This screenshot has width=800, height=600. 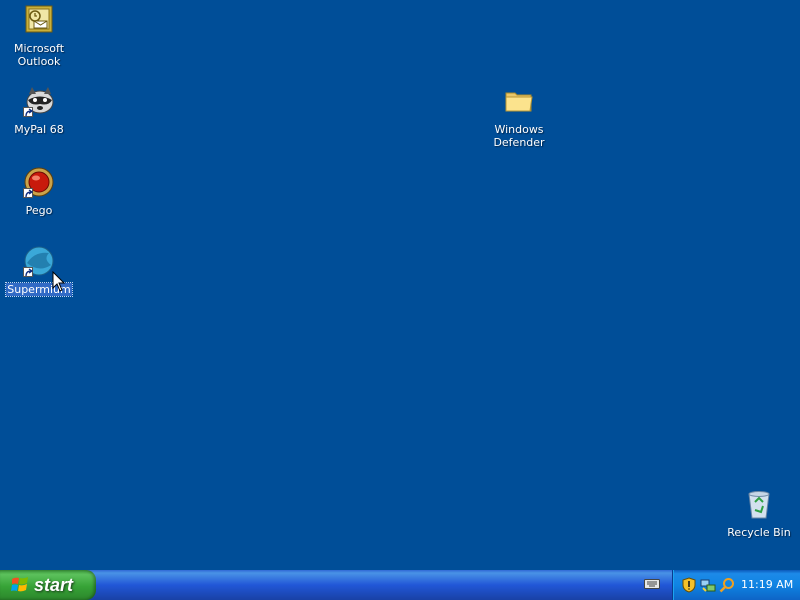 I want to click on desktop-icon-mypal-68: MyPal 68, so click(x=39, y=111).